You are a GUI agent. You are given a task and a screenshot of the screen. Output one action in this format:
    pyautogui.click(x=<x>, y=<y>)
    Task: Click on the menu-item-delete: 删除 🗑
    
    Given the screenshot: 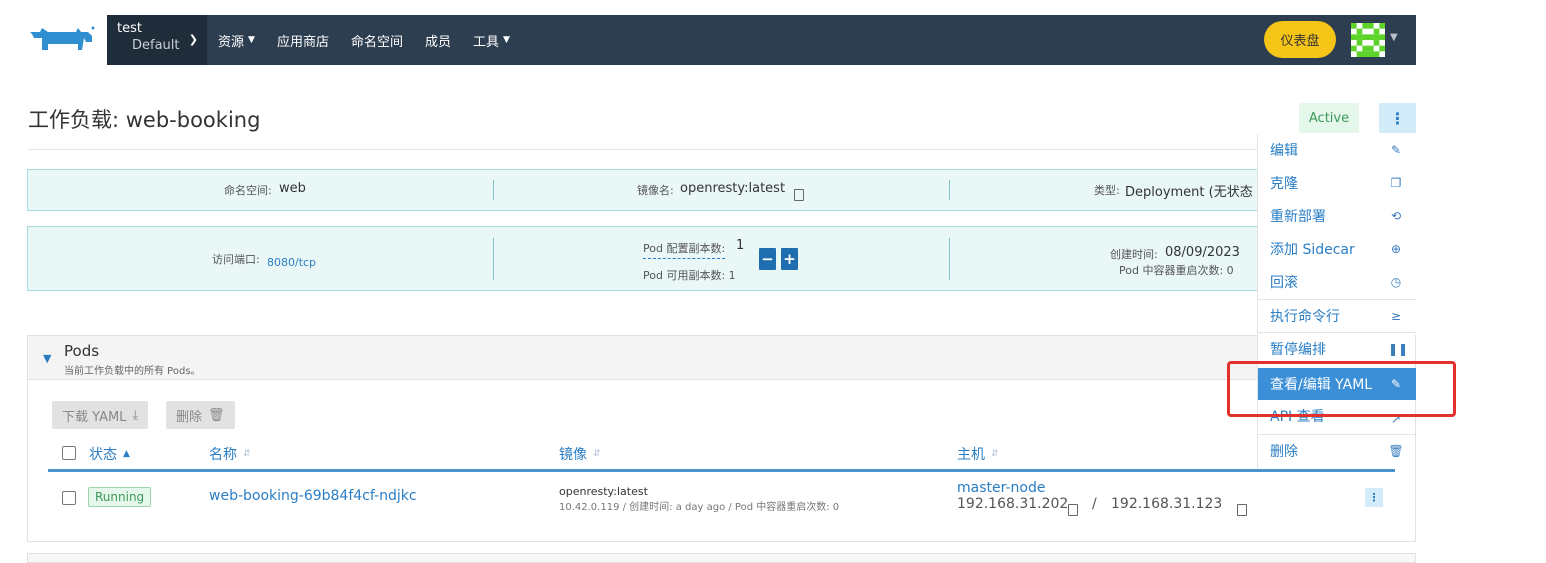 What is the action you would take?
    pyautogui.click(x=1337, y=450)
    